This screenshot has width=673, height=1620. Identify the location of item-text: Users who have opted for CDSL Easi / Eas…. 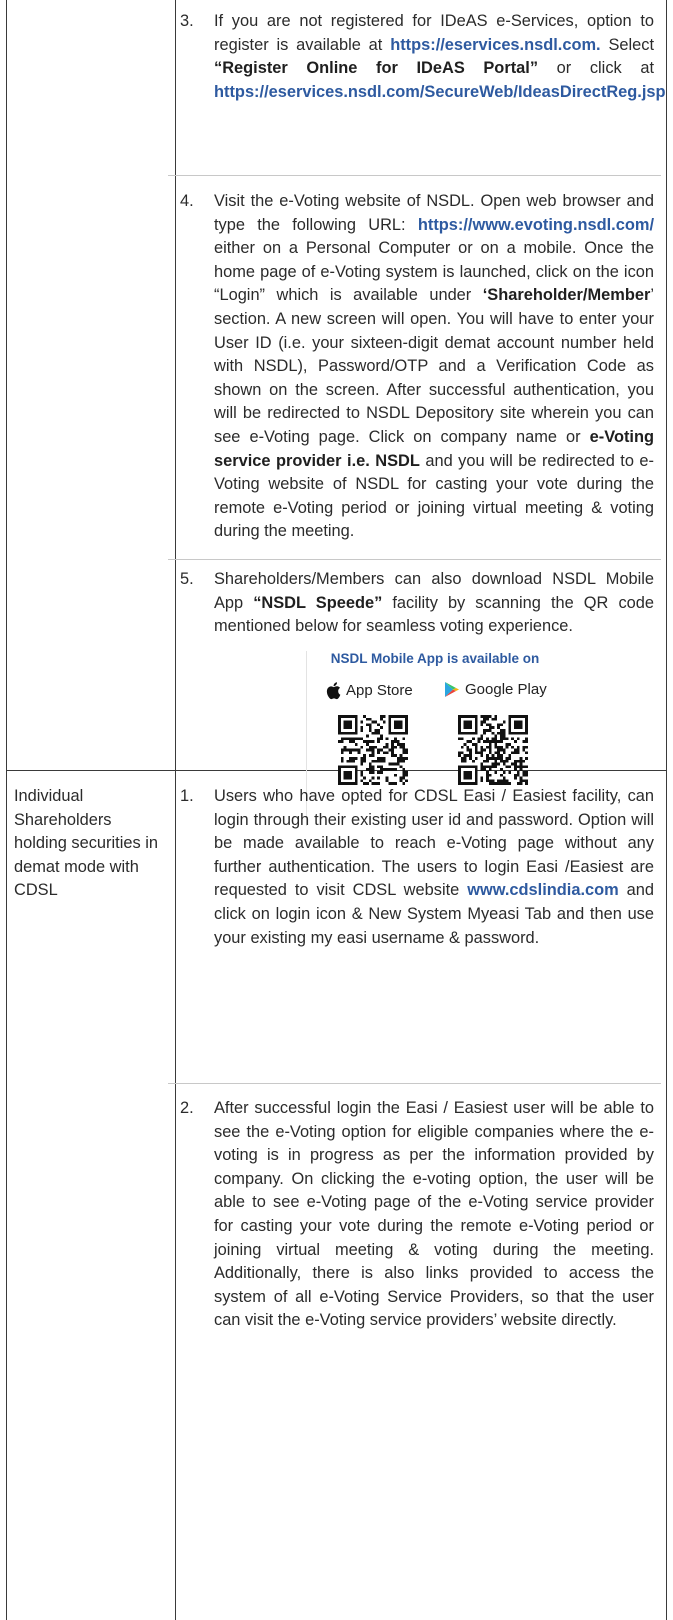
(434, 867).